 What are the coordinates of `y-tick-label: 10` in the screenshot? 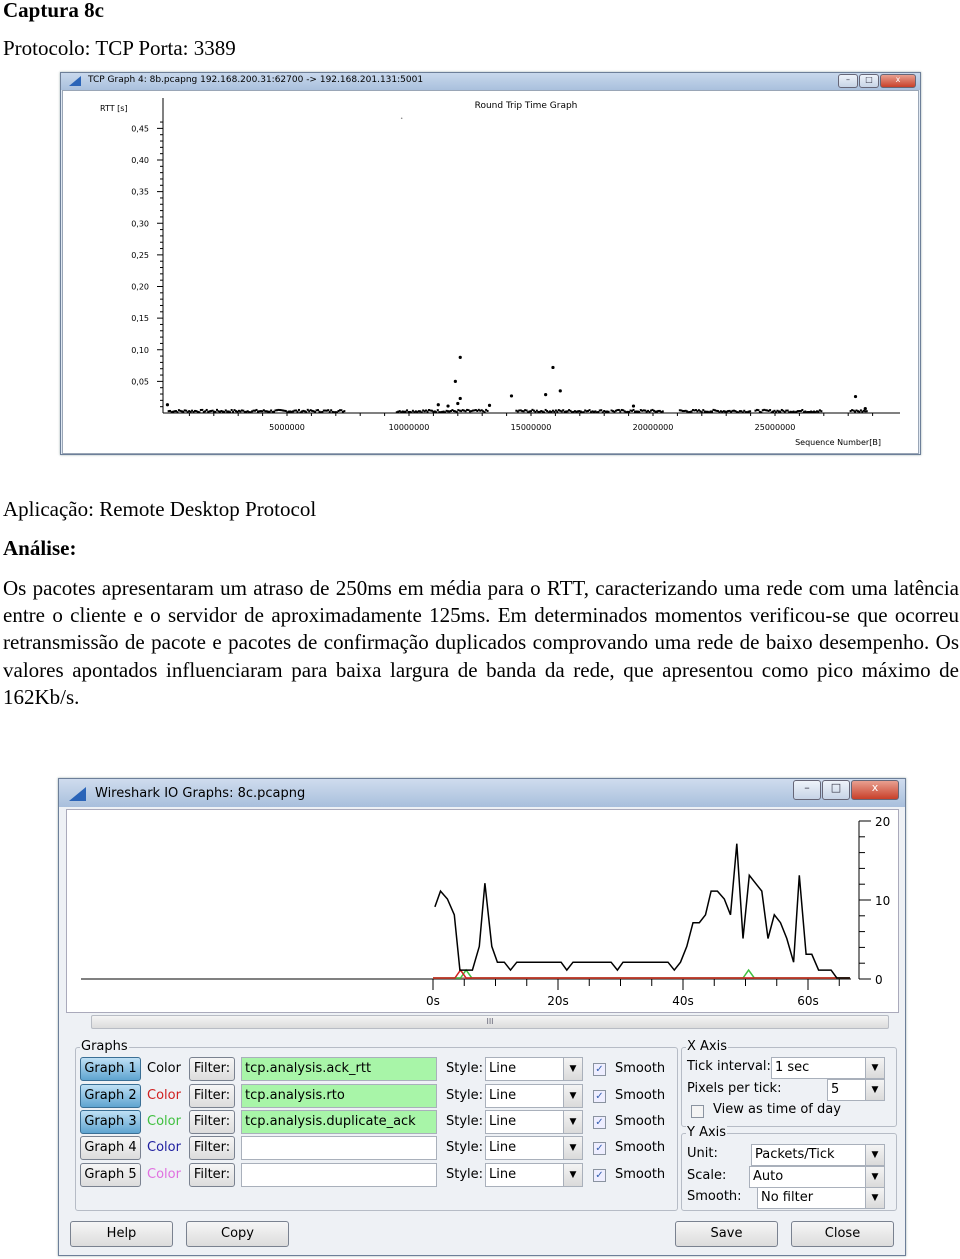 It's located at (882, 901).